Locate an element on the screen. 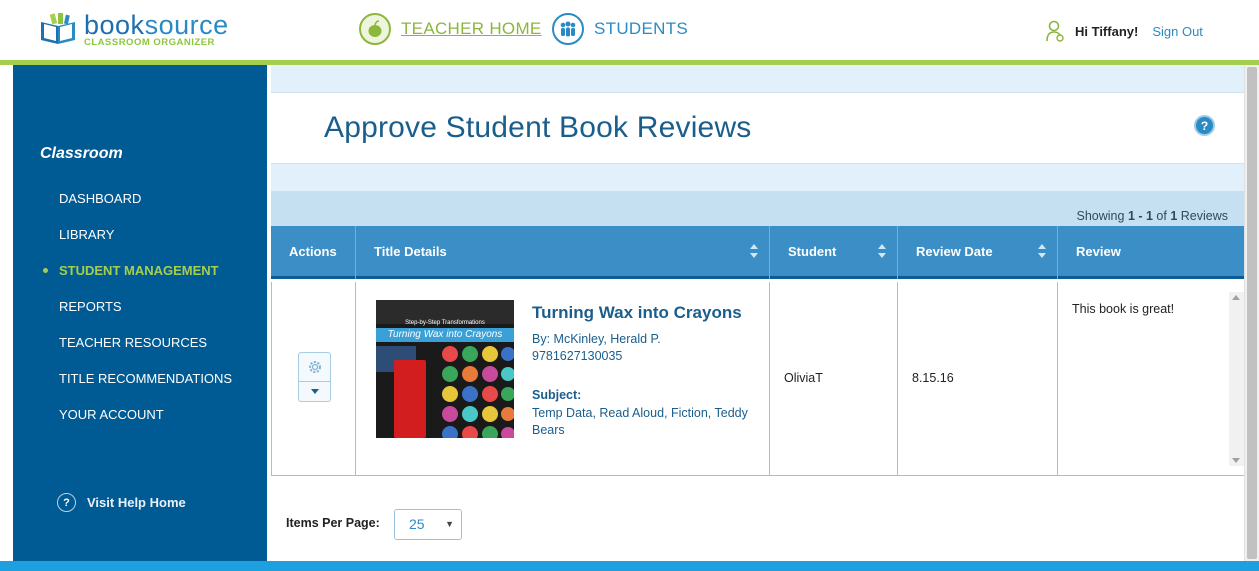 The width and height of the screenshot is (1259, 571). review-text: This book is great! is located at coordinates (1123, 309).